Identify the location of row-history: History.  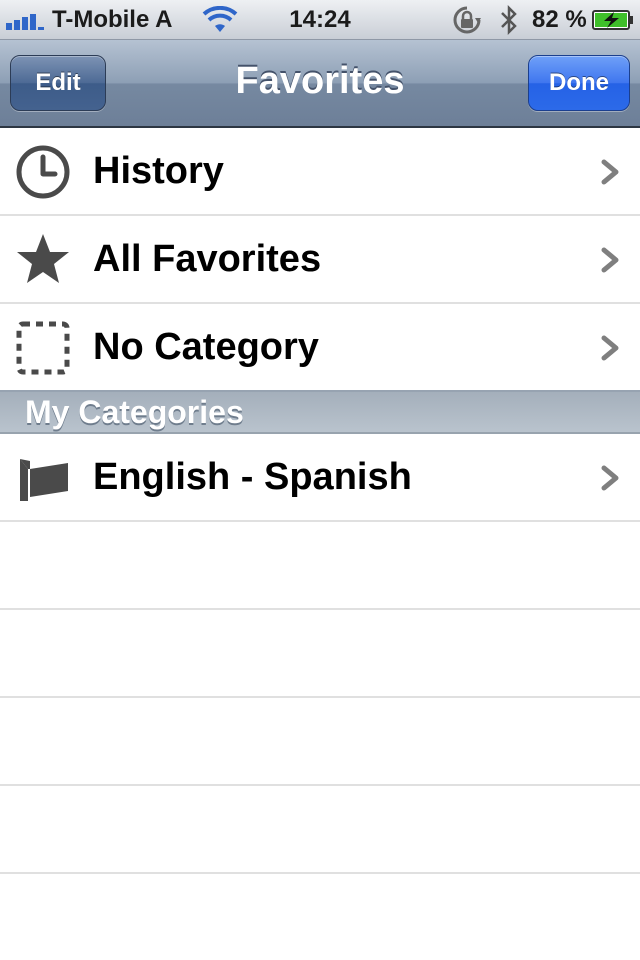
(320, 172).